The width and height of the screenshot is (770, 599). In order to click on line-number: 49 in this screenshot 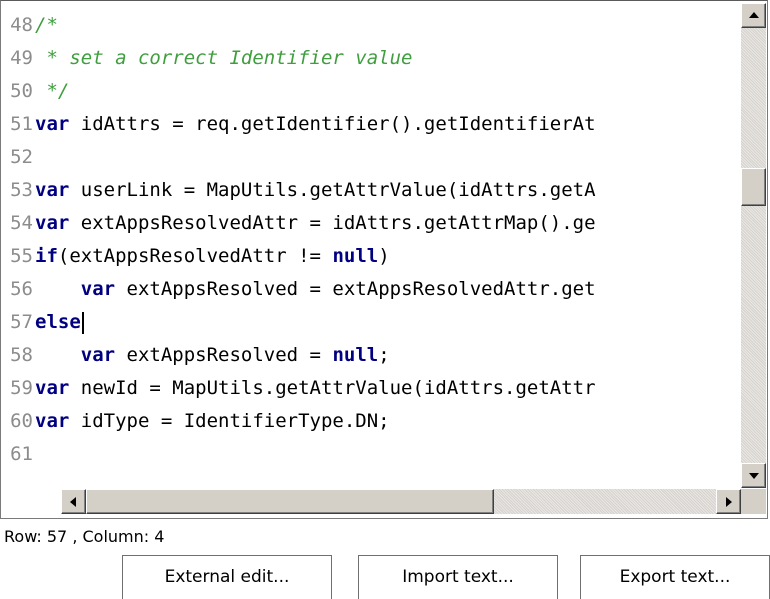, I will do `click(21, 58)`.